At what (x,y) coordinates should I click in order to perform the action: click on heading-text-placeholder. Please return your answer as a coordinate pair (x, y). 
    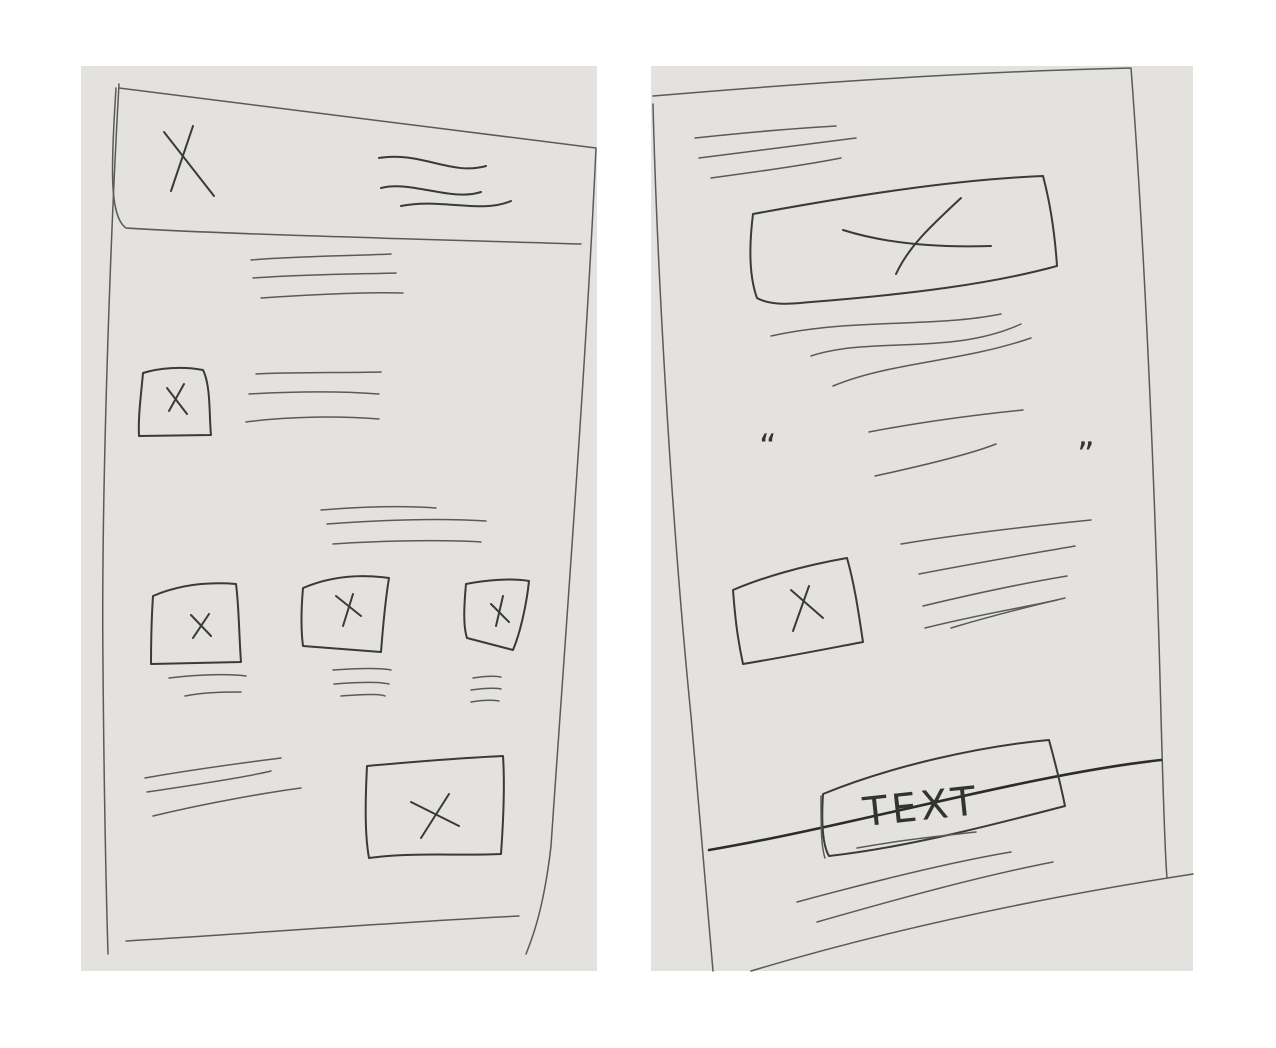
    Looking at the image, I should click on (327, 276).